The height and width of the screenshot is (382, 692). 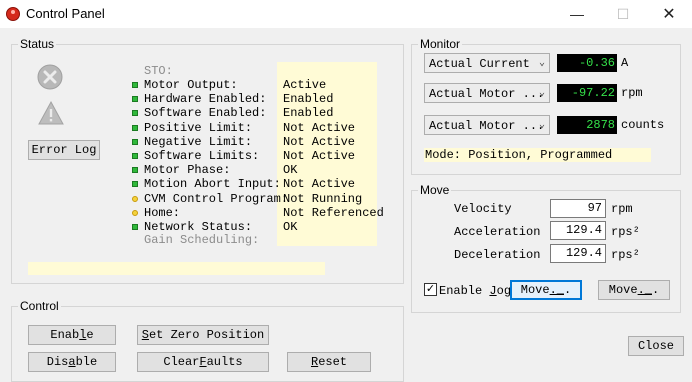 What do you see at coordinates (632, 93) in the screenshot?
I see `monitor-unit-2: rpm` at bounding box center [632, 93].